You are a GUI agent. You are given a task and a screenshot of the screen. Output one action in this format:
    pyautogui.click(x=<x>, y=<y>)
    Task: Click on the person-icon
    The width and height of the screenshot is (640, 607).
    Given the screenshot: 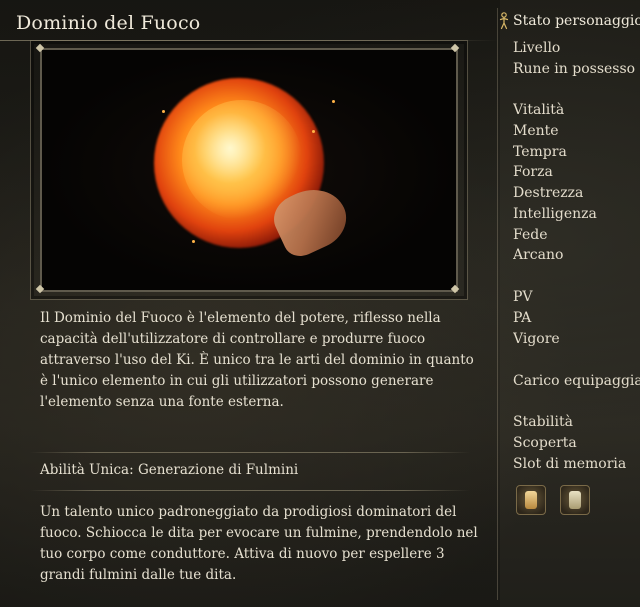 What is the action you would take?
    pyautogui.click(x=504, y=21)
    